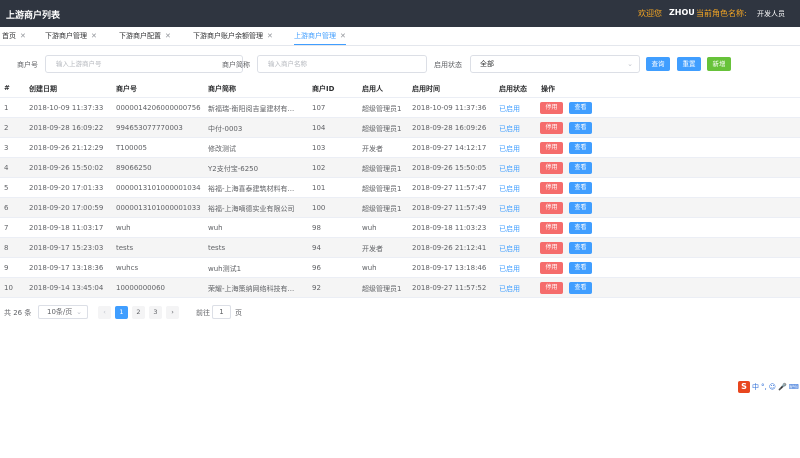 The width and height of the screenshot is (800, 458). Describe the element at coordinates (319, 128) in the screenshot. I see `merchant-id: 104` at that location.